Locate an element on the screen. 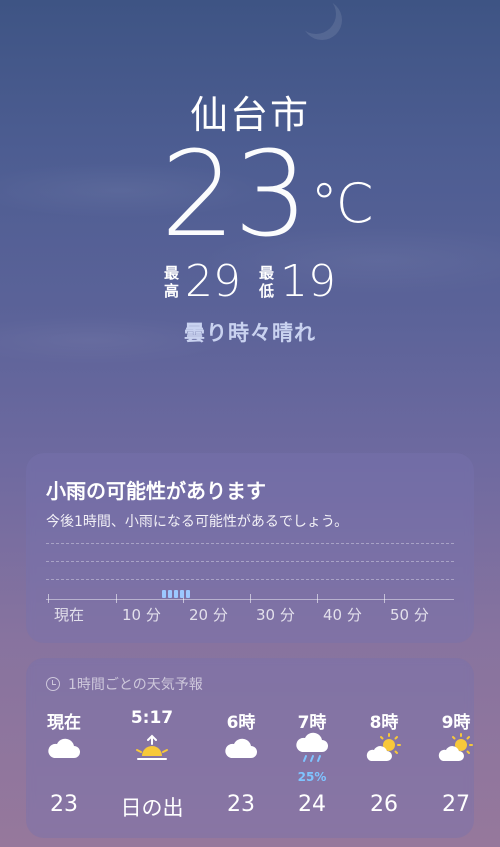 This screenshot has height=847, width=500. hour-time: 5:17 is located at coordinates (152, 718).